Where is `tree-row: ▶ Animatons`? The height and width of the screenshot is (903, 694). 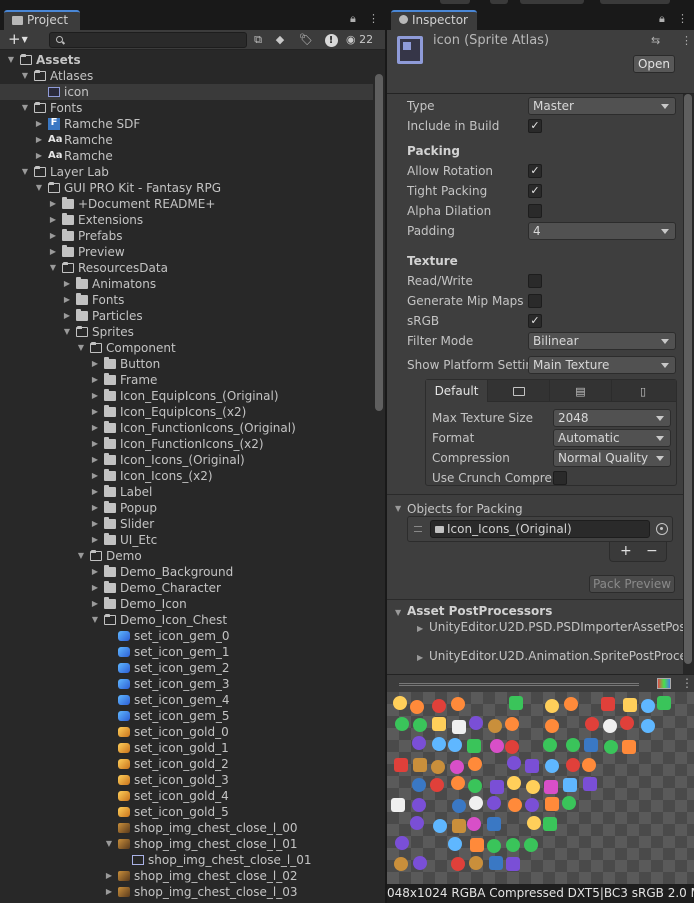
tree-row: ▶ Animatons is located at coordinates (186, 284).